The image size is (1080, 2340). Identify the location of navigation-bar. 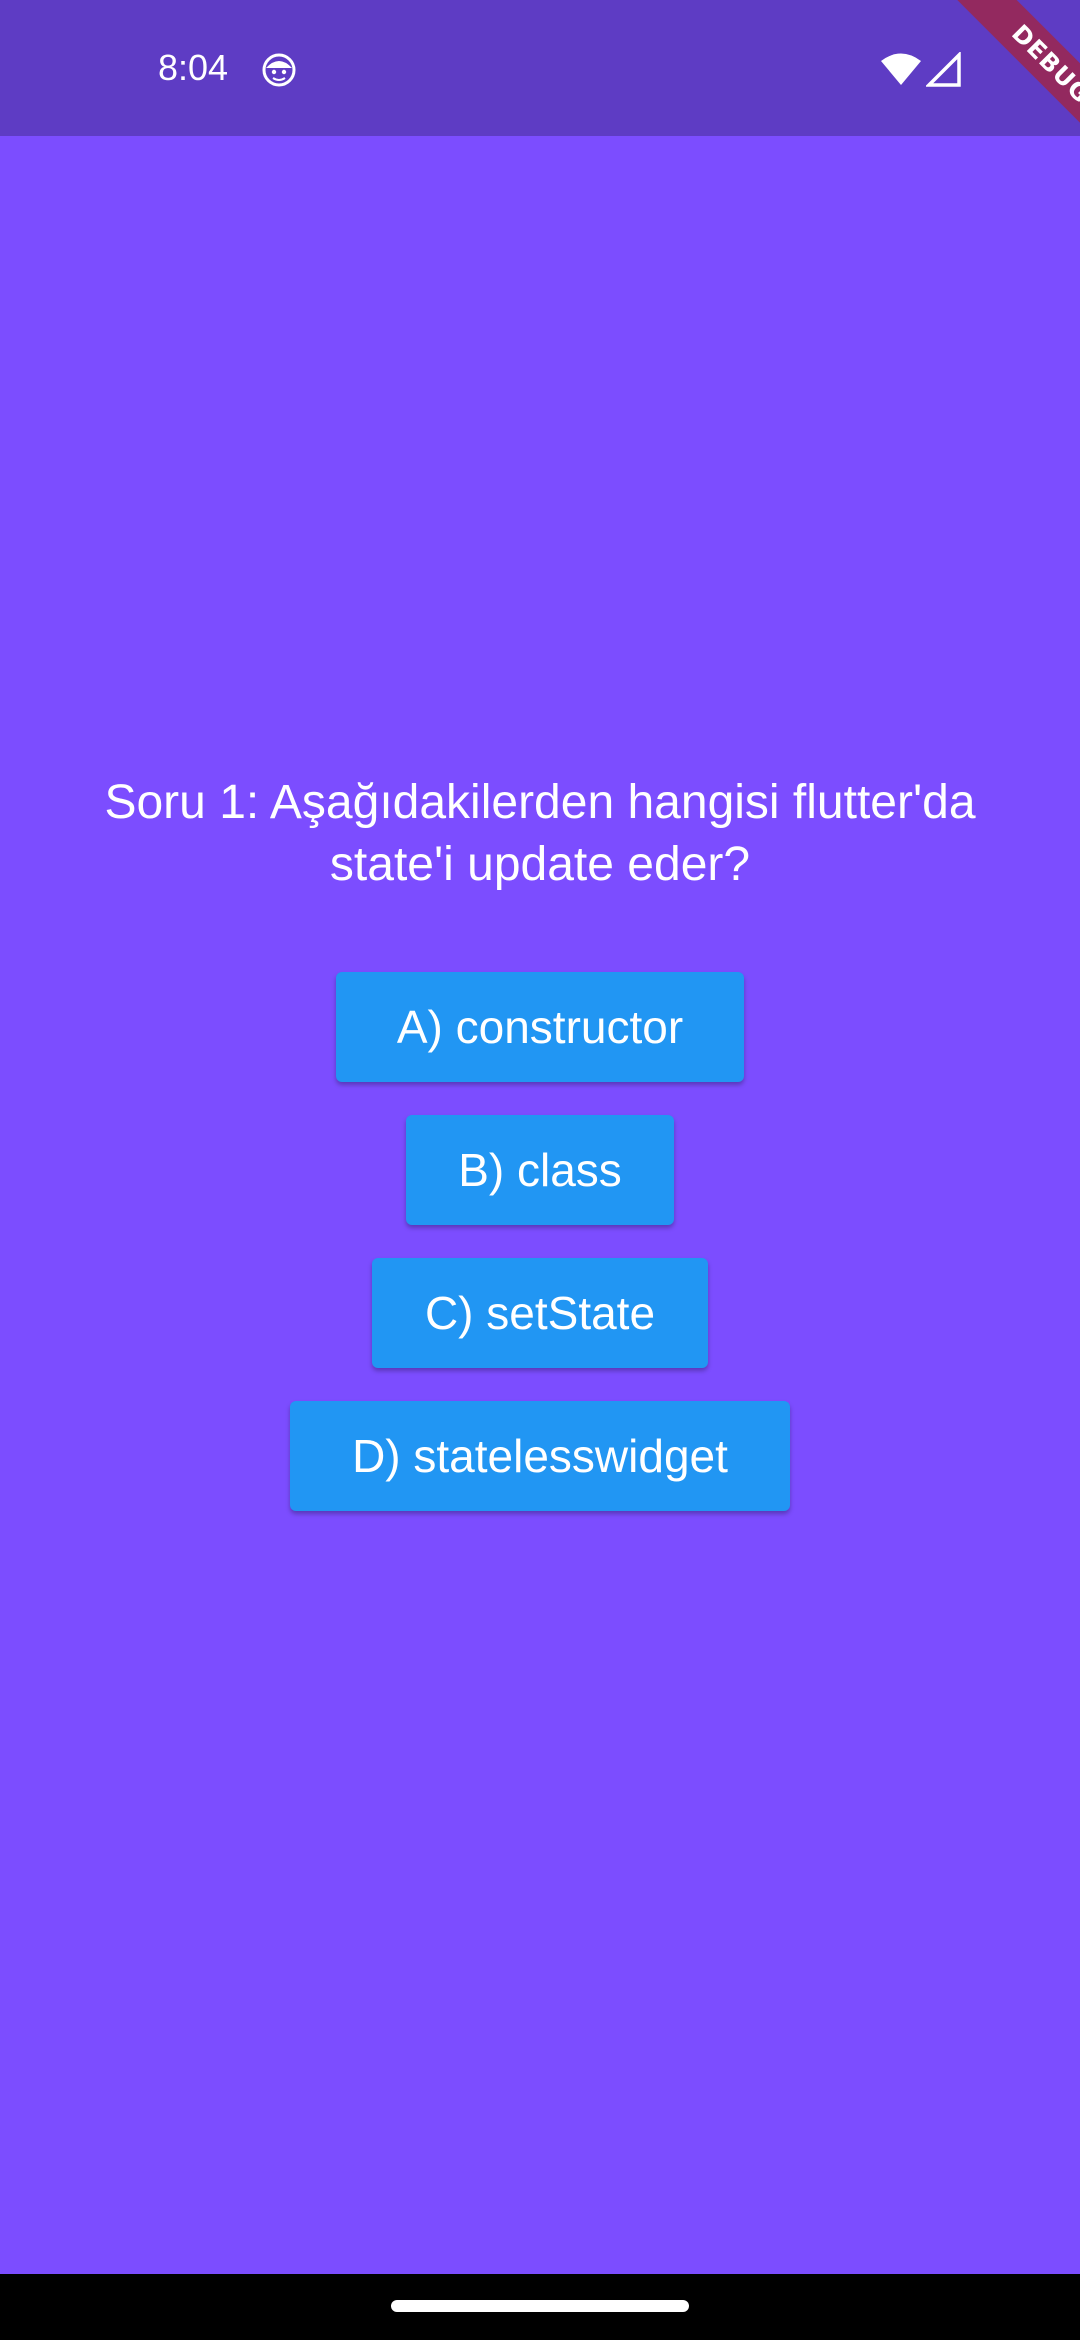
(540, 2307).